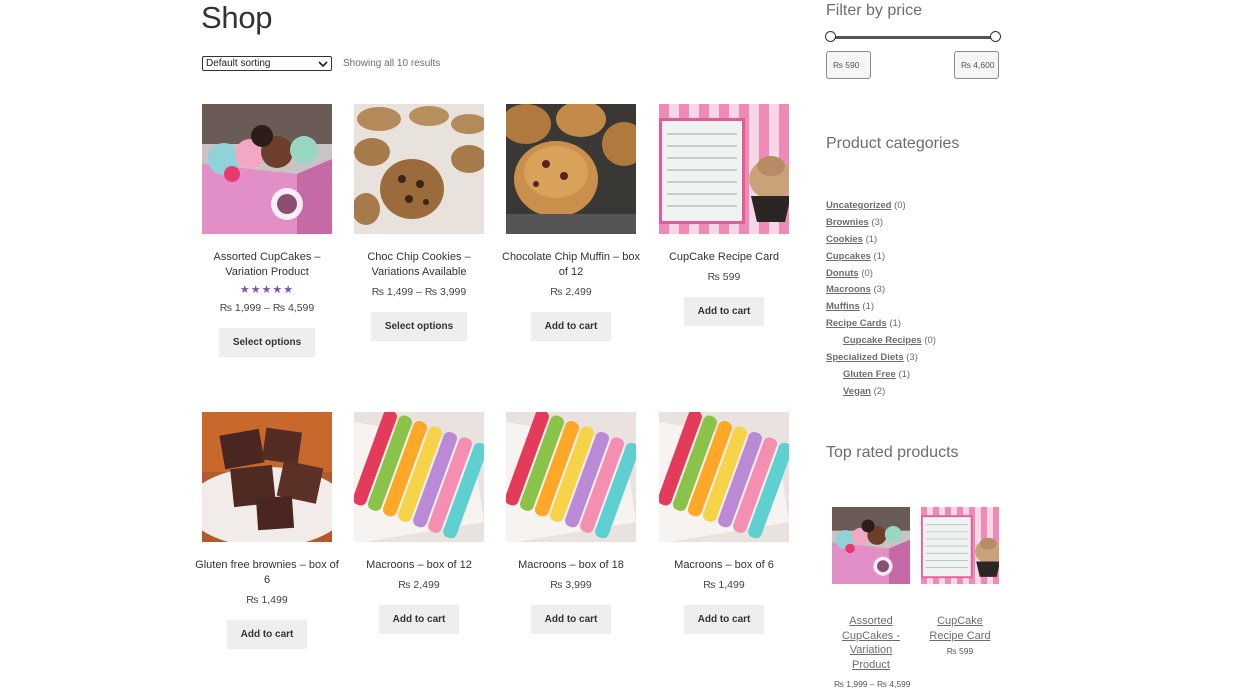  What do you see at coordinates (842, 273) in the screenshot?
I see `category-link: Donuts` at bounding box center [842, 273].